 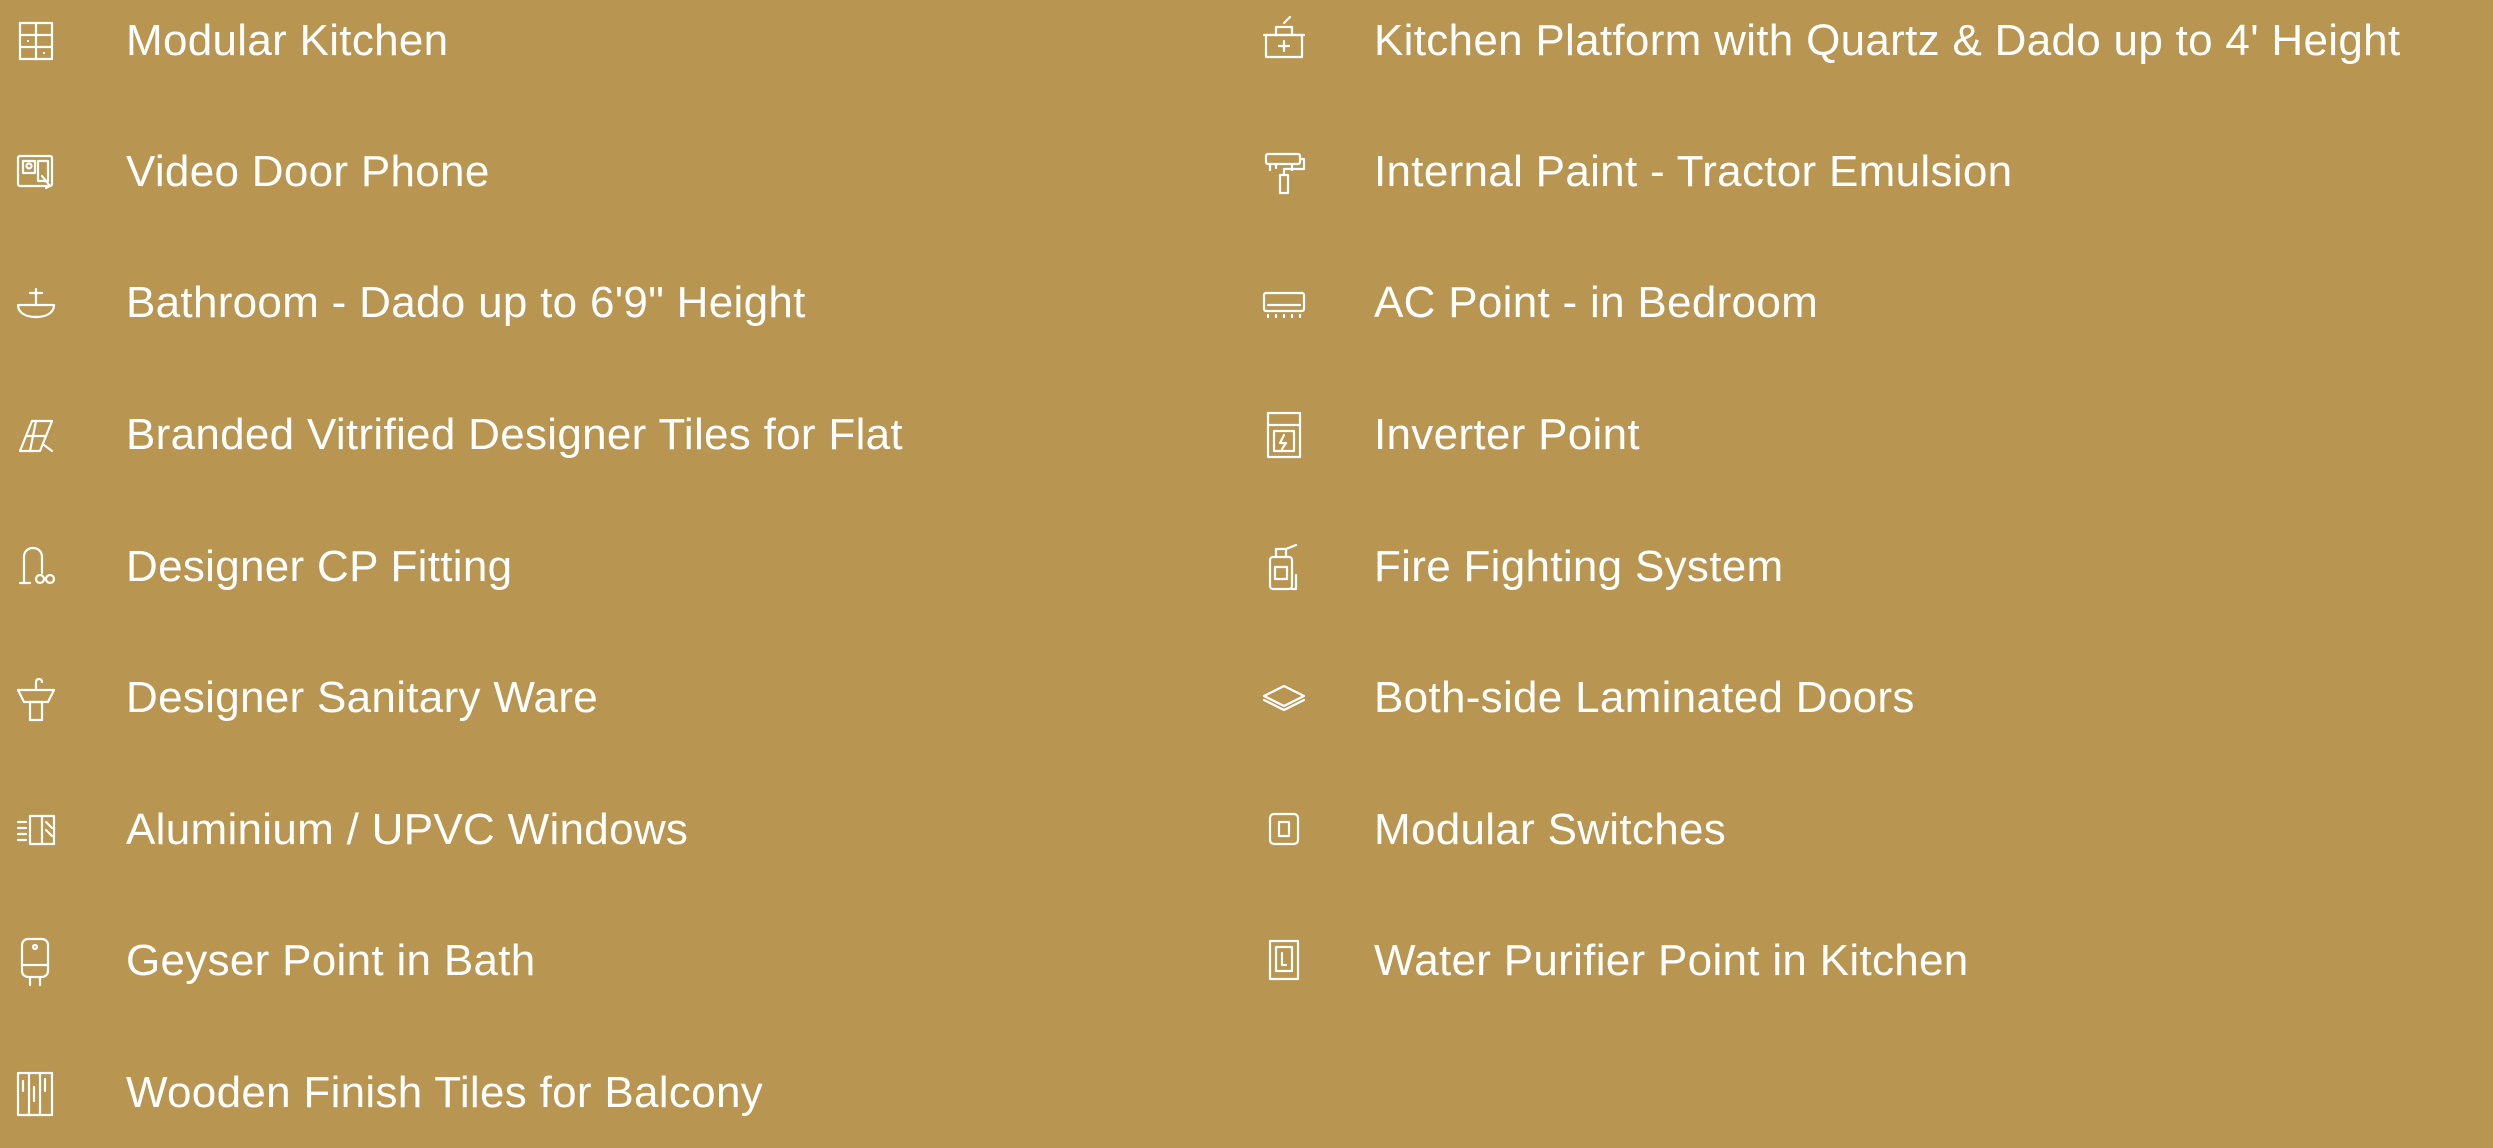 I want to click on amenity-item: Designer Sanitary Ware, so click(x=306, y=698).